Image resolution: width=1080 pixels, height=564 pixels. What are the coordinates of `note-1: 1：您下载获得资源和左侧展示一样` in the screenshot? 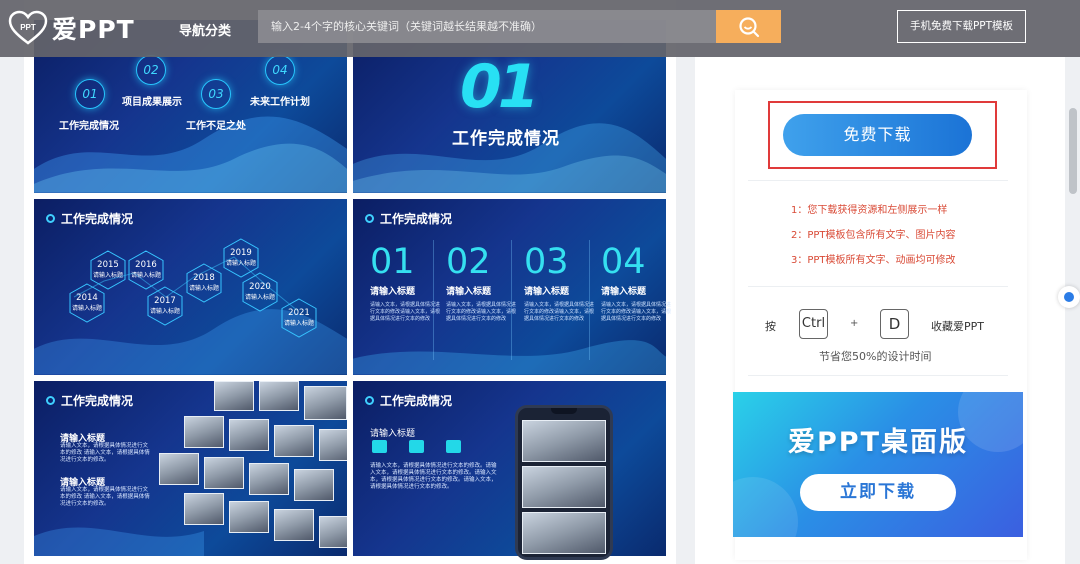 It's located at (869, 210).